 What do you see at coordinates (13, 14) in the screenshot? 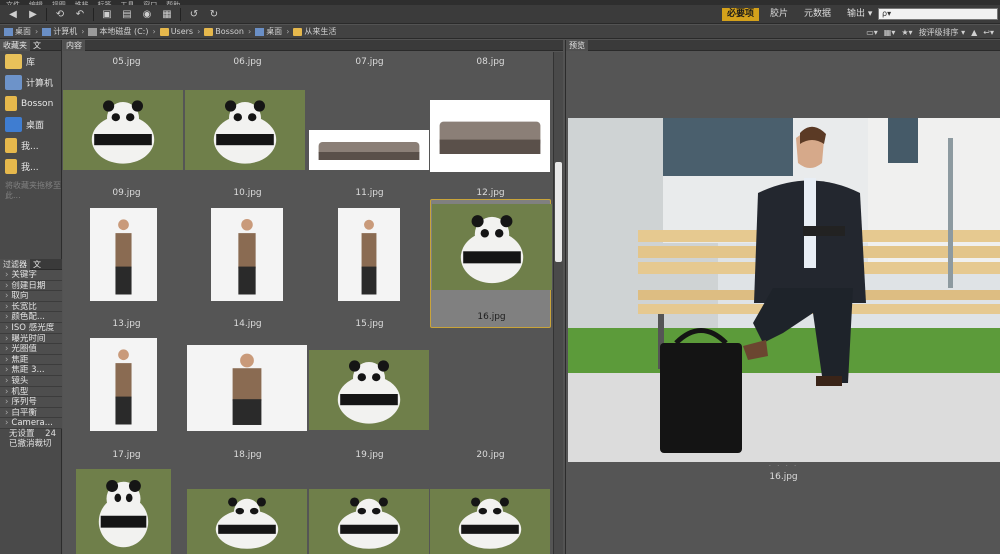
I see `back-icon: ◀` at bounding box center [13, 14].